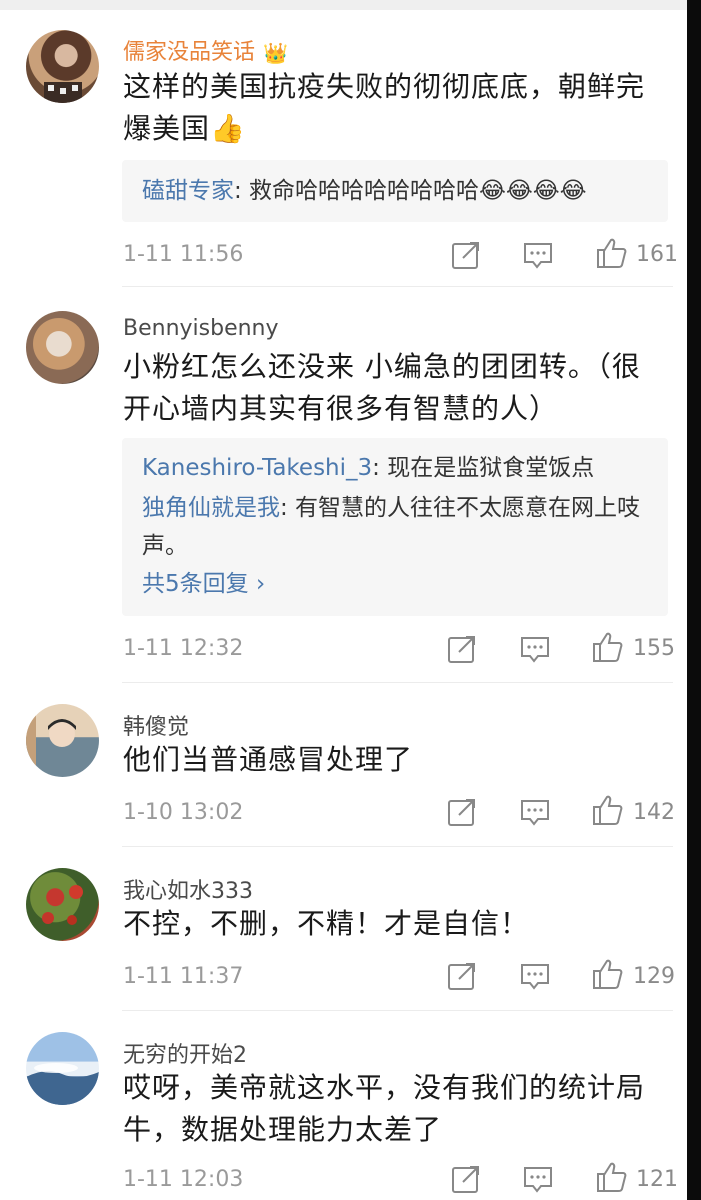  What do you see at coordinates (382, 387) in the screenshot?
I see `comment-text: 小粉红怎么还没来 小编急的团团转。（很开心墙内其实有很多有智慧的人）` at bounding box center [382, 387].